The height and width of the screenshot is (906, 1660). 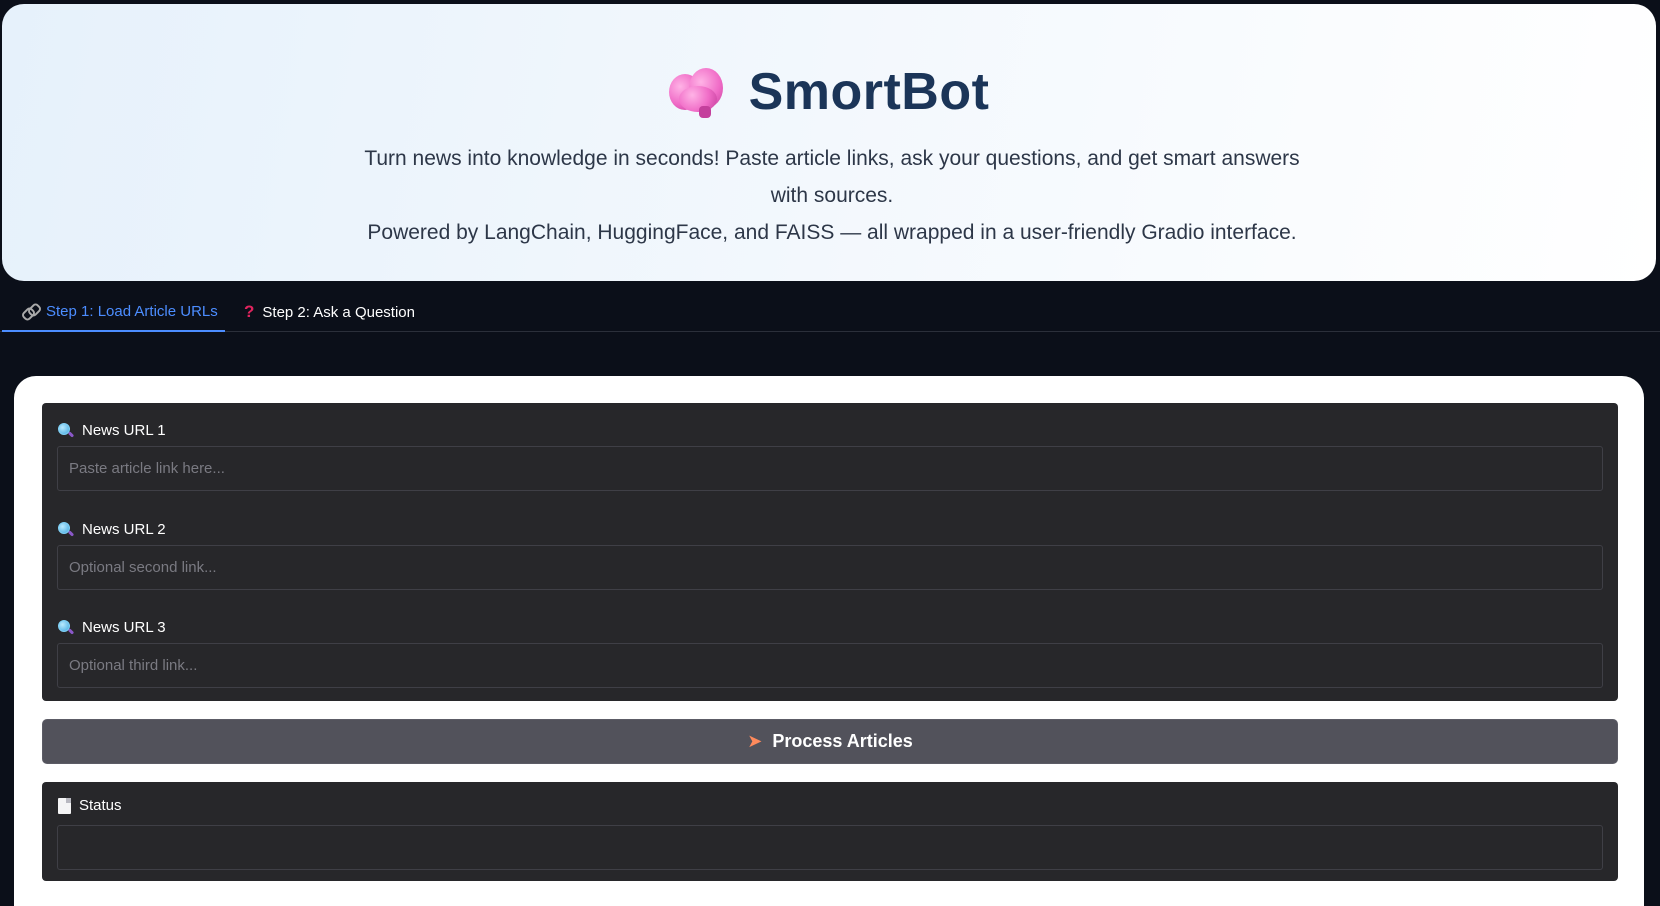 What do you see at coordinates (830, 847) in the screenshot?
I see `status-output` at bounding box center [830, 847].